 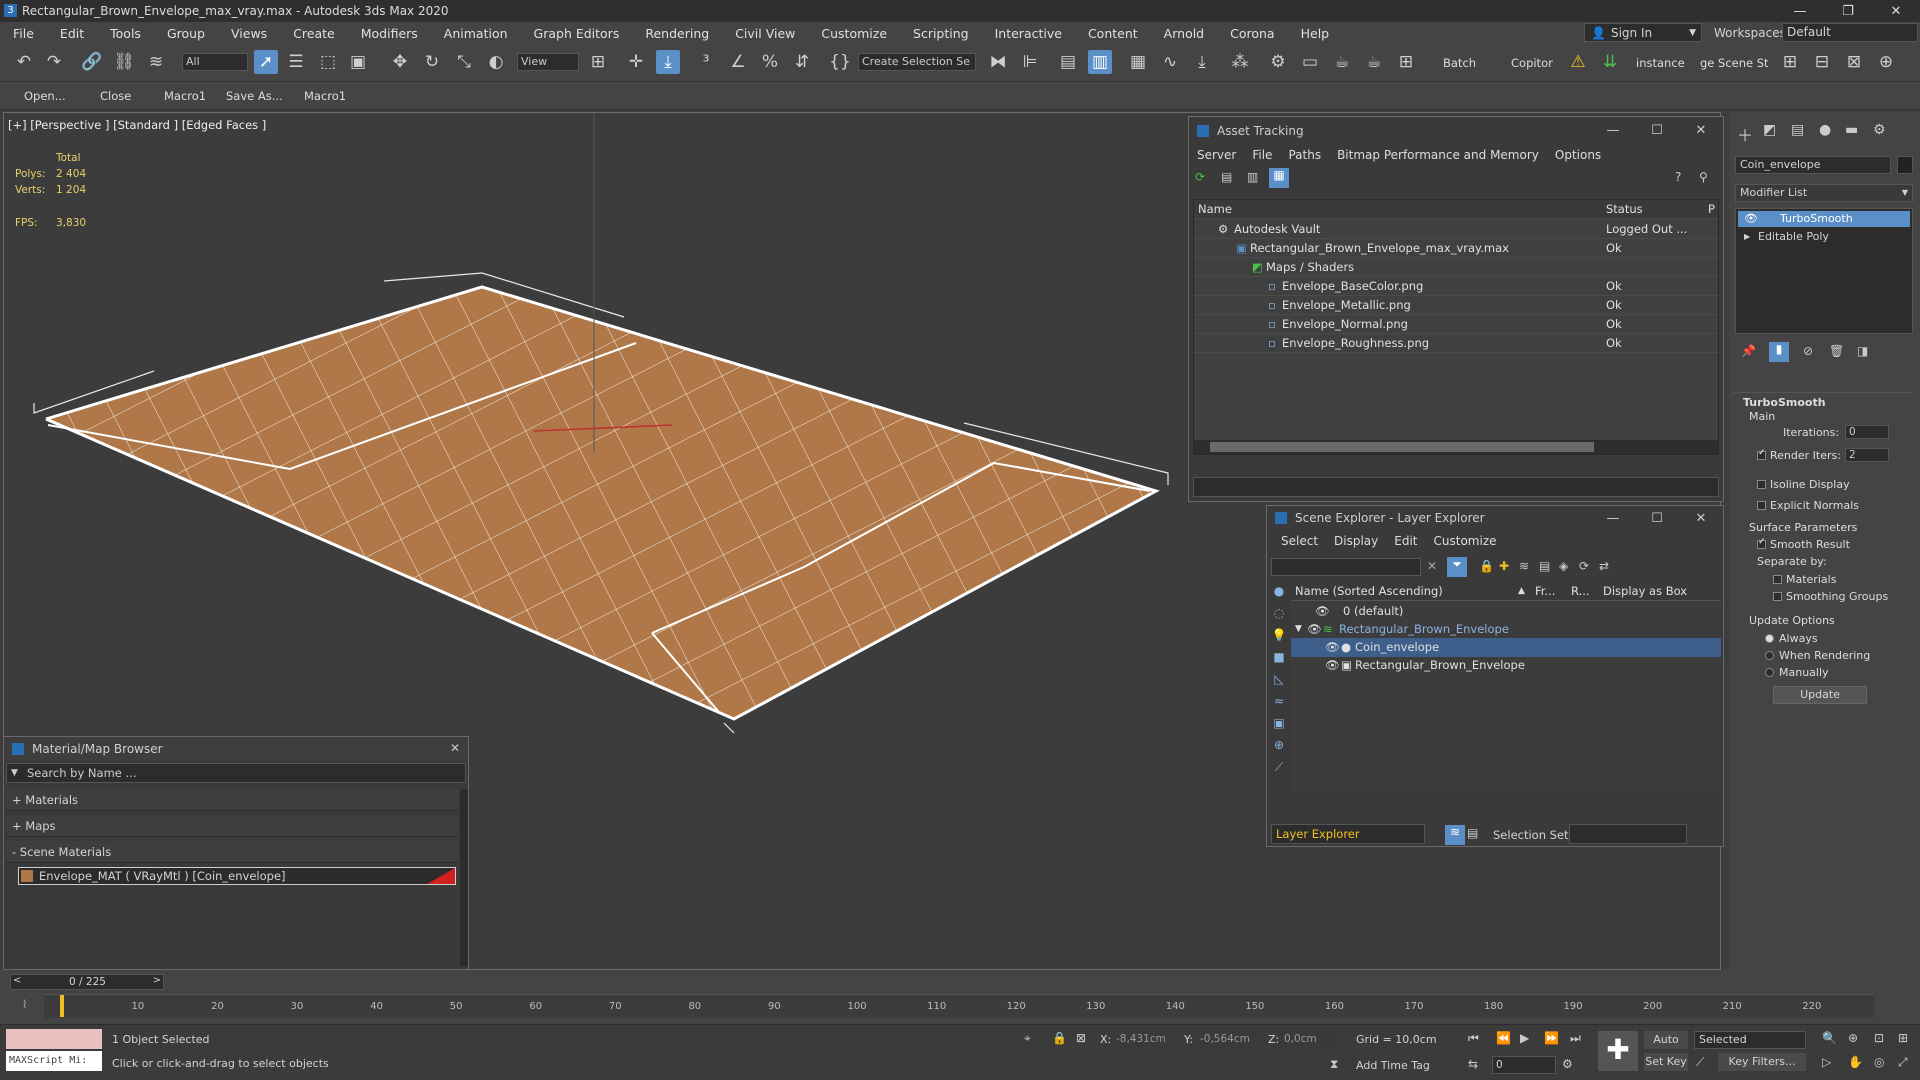 What do you see at coordinates (1813, 165) in the screenshot?
I see `object-name-input: Coin_envelope` at bounding box center [1813, 165].